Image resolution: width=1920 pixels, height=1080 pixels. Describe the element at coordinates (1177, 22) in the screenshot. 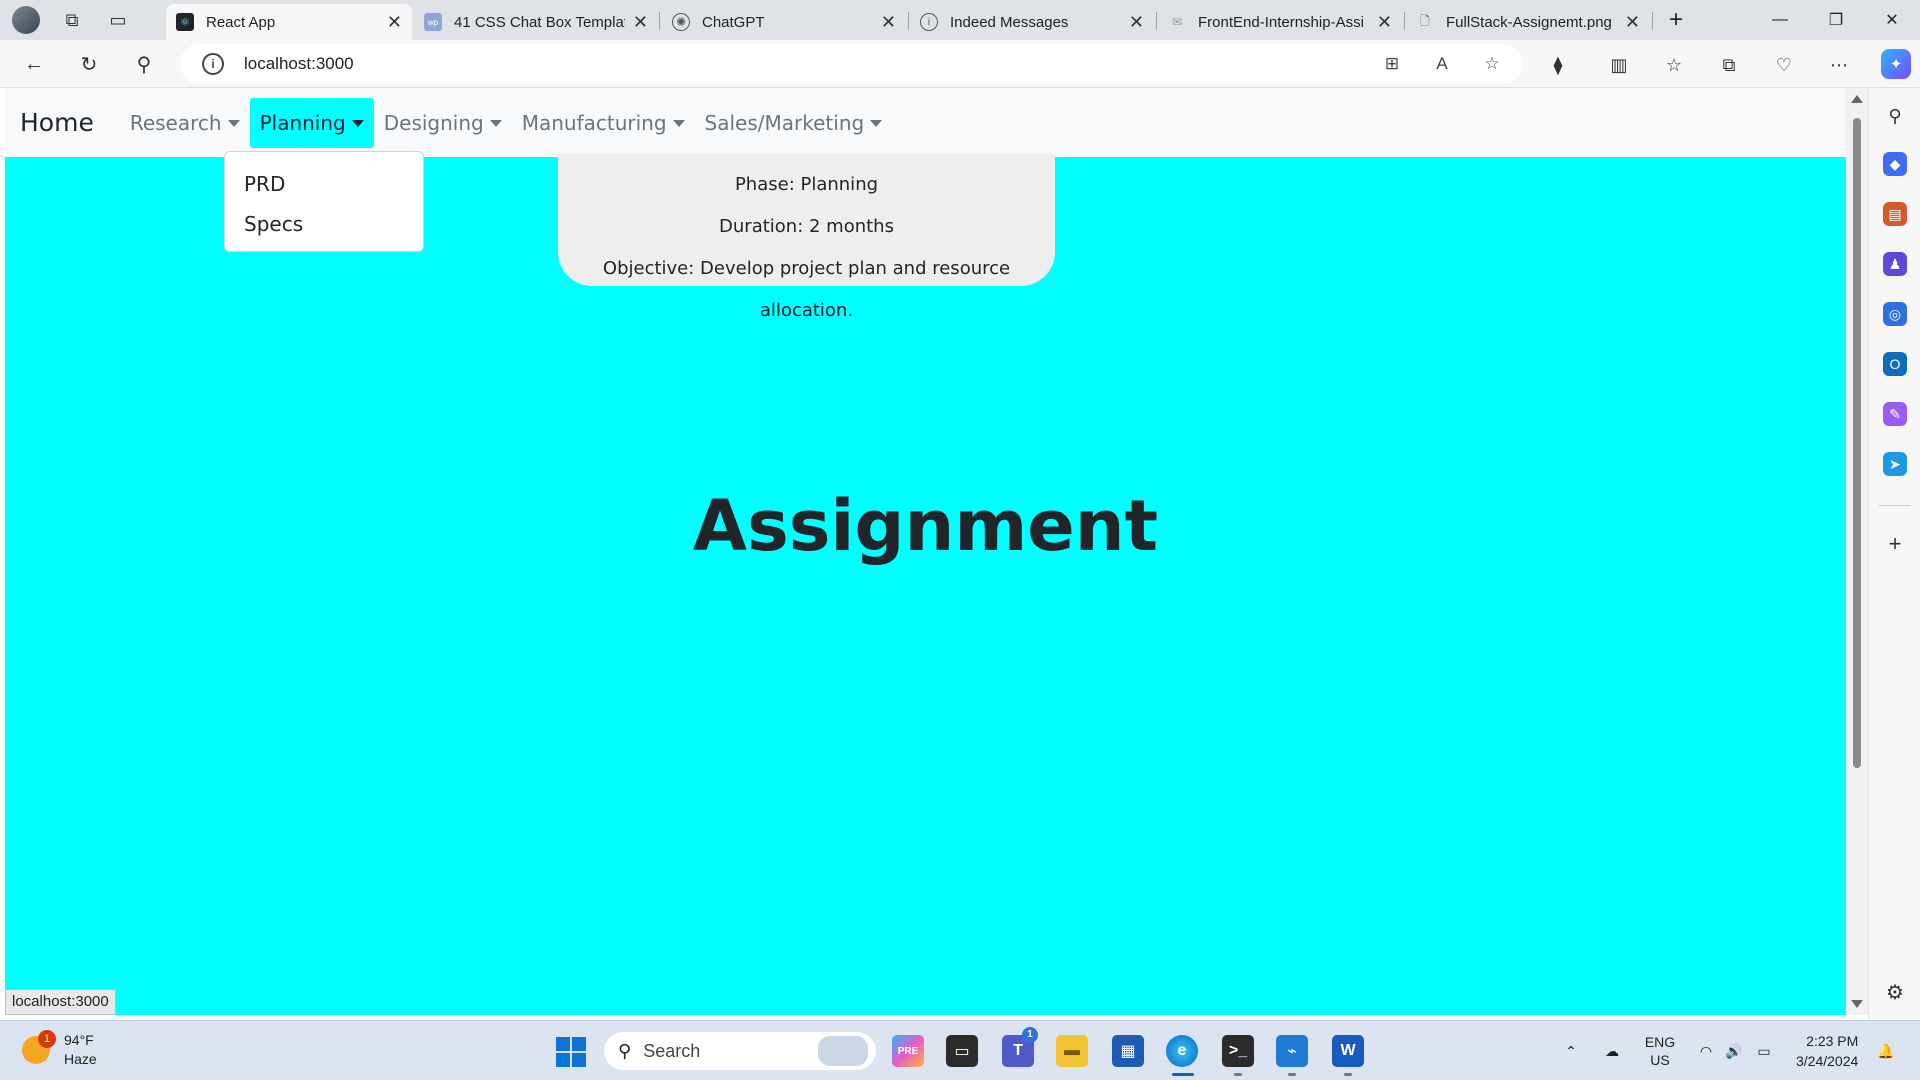

I see `mail-favicon-icon: ✉` at that location.